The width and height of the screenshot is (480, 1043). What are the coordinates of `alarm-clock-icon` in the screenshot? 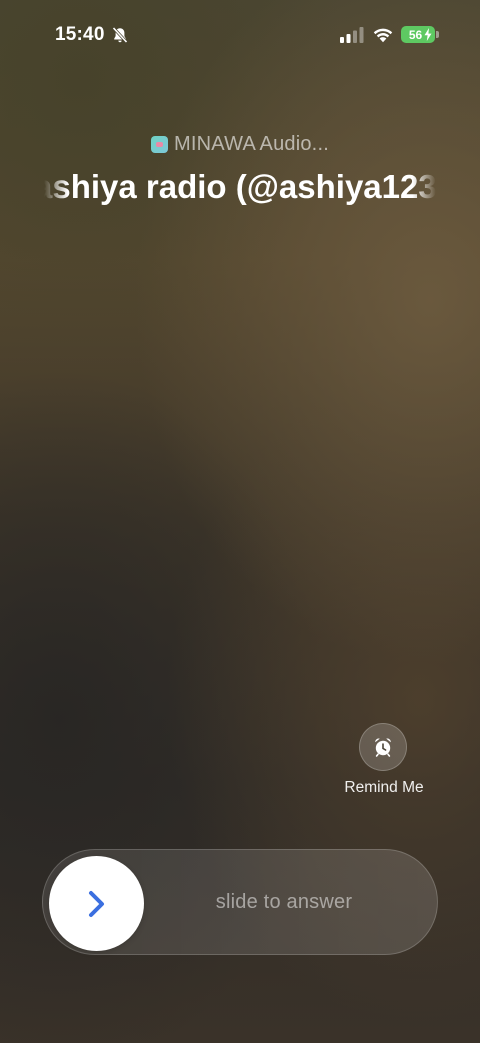 It's located at (383, 747).